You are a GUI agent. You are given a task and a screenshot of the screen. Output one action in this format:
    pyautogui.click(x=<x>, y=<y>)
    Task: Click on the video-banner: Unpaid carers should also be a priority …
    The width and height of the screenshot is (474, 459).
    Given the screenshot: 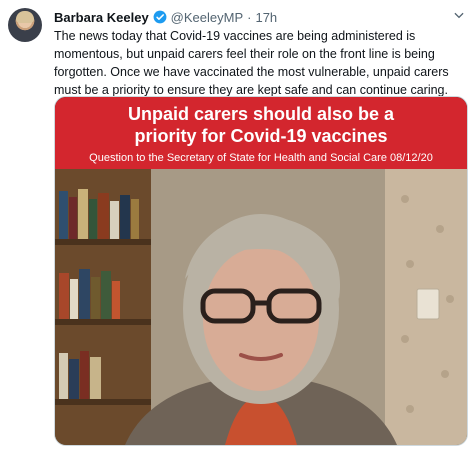 What is the action you would take?
    pyautogui.click(x=261, y=133)
    